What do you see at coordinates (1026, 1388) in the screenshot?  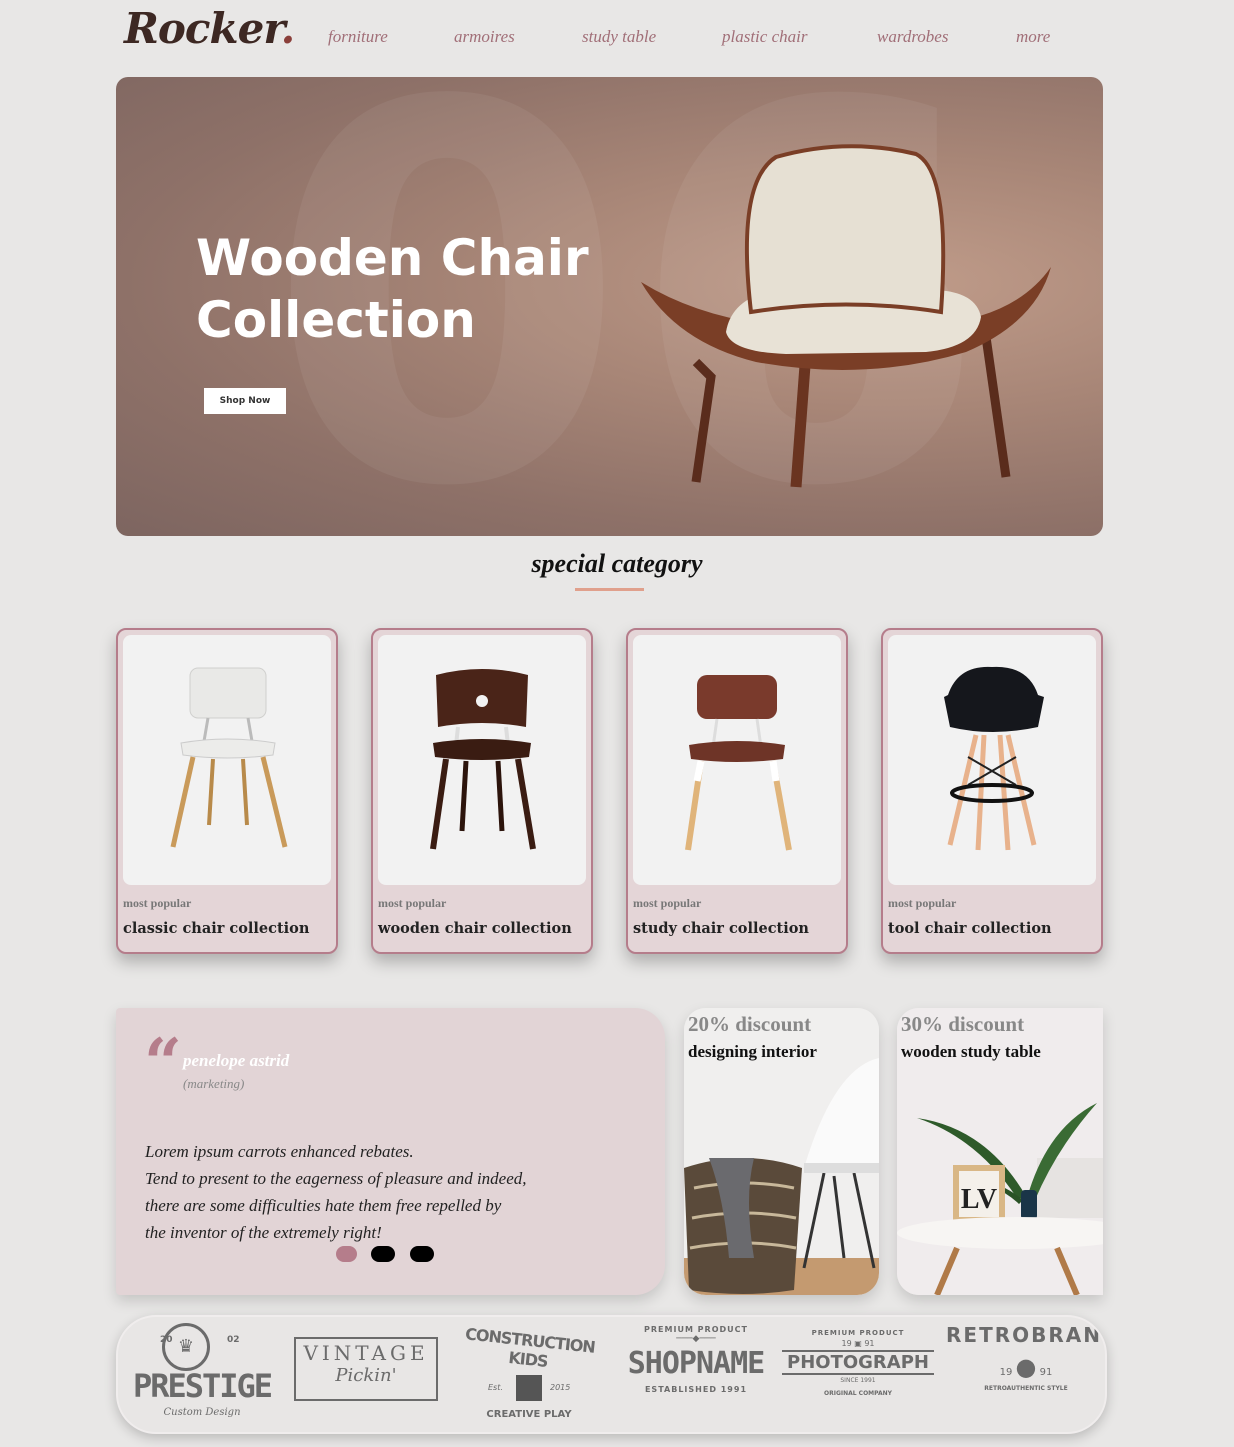 I see `retrobrand-sub: RETROAUTHENTIC STYLE` at bounding box center [1026, 1388].